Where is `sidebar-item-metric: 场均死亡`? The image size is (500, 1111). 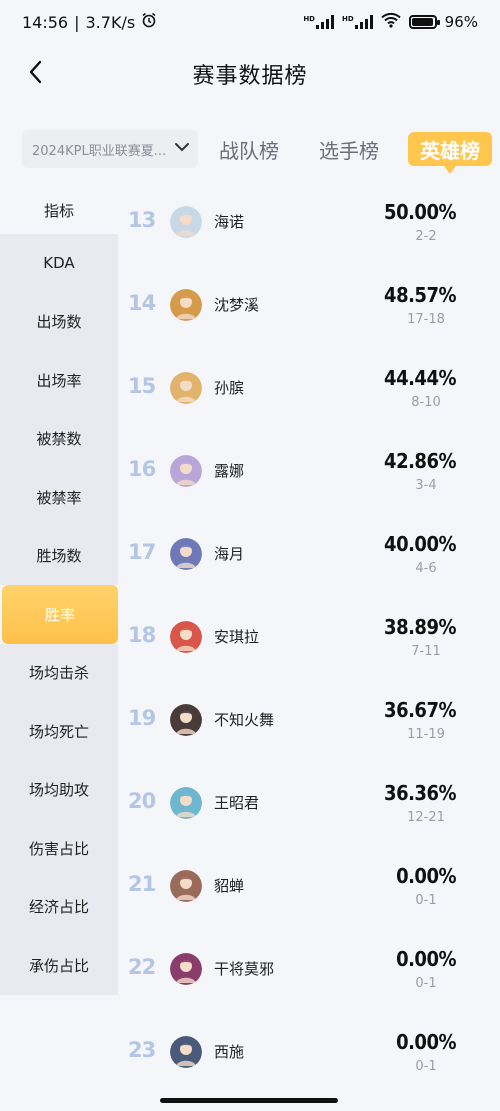 sidebar-item-metric: 场均死亡 is located at coordinates (59, 731).